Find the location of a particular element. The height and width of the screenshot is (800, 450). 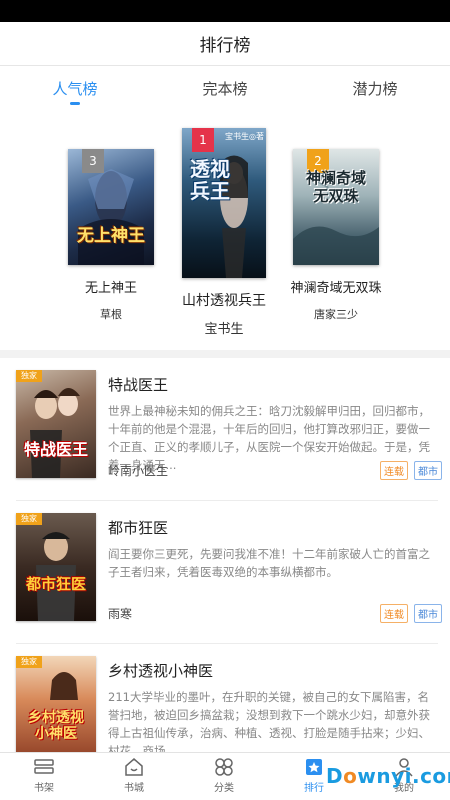

book-author: 岭南小医生 is located at coordinates (138, 471).